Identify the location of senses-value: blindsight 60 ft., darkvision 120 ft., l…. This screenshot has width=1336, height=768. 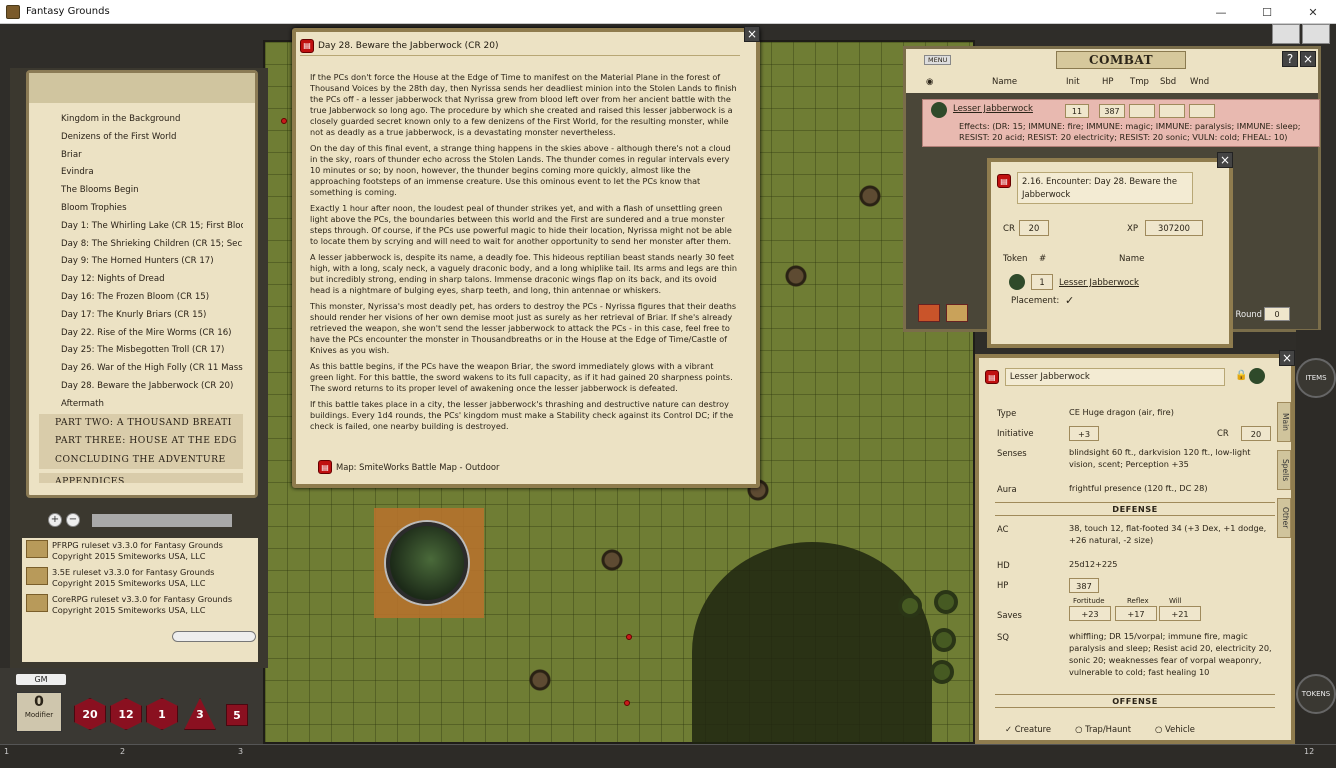
(1169, 458).